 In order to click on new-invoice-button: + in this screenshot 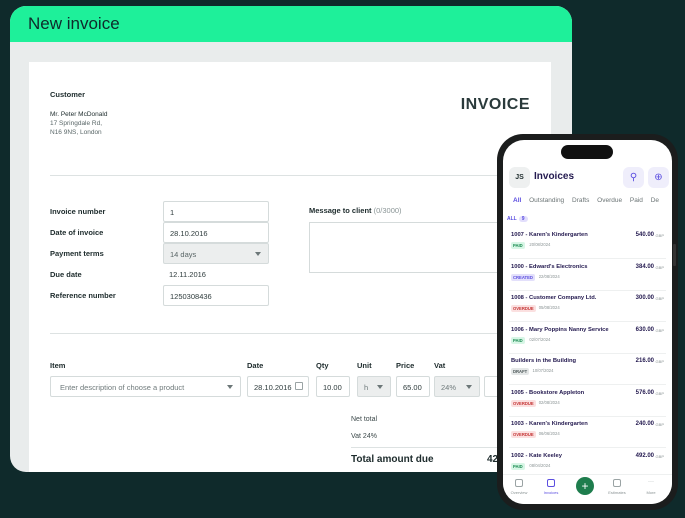, I will do `click(585, 486)`.